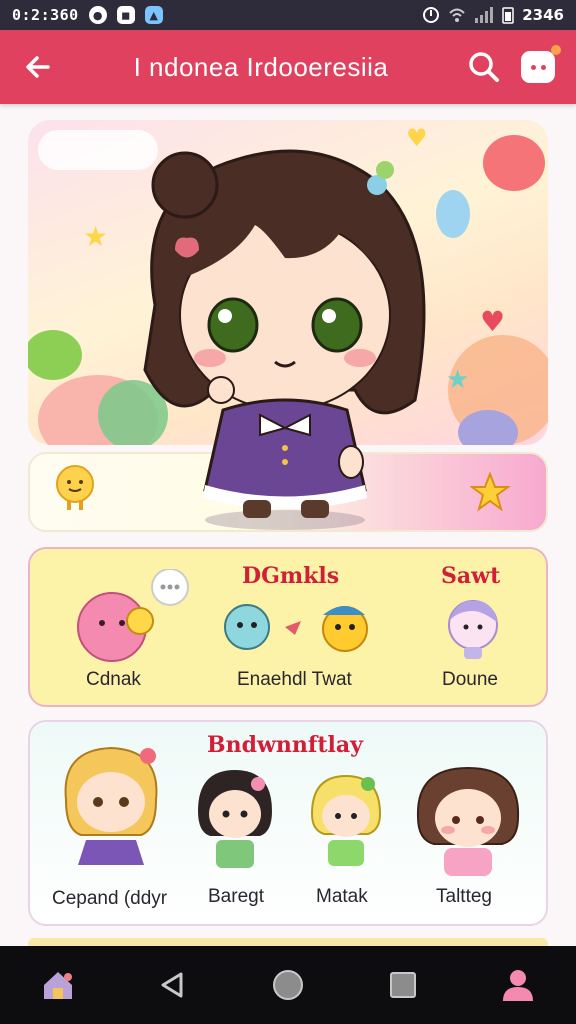 Image resolution: width=576 pixels, height=1024 pixels. I want to click on next-section-peek, so click(288, 942).